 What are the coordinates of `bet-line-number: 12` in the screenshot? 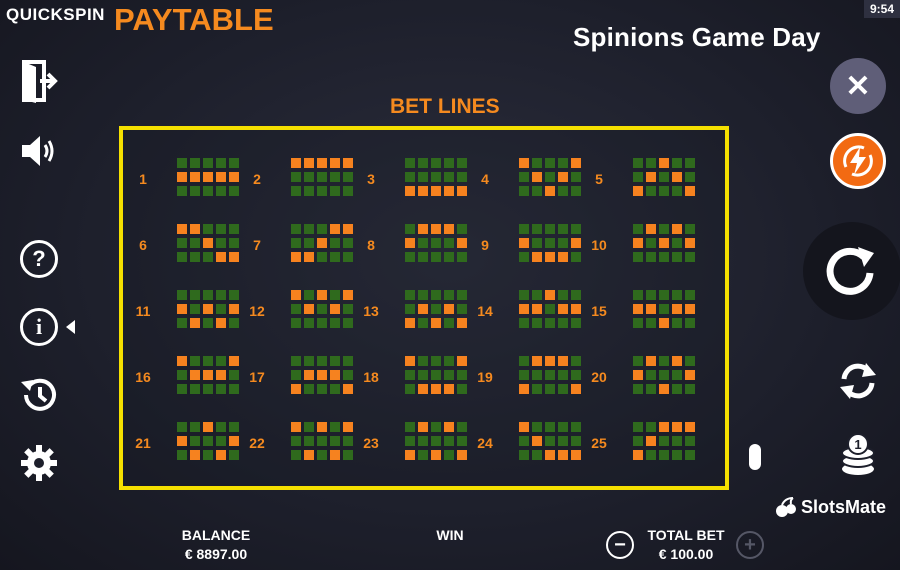 It's located at (257, 311).